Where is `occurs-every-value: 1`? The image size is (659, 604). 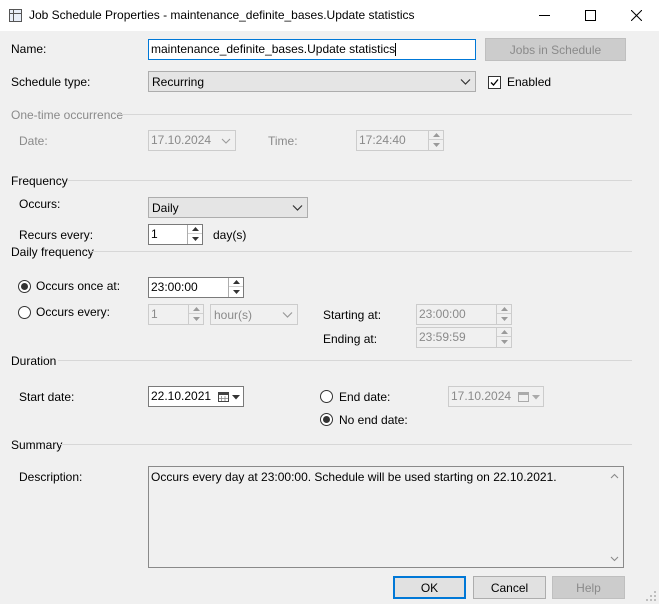 occurs-every-value: 1 is located at coordinates (154, 314).